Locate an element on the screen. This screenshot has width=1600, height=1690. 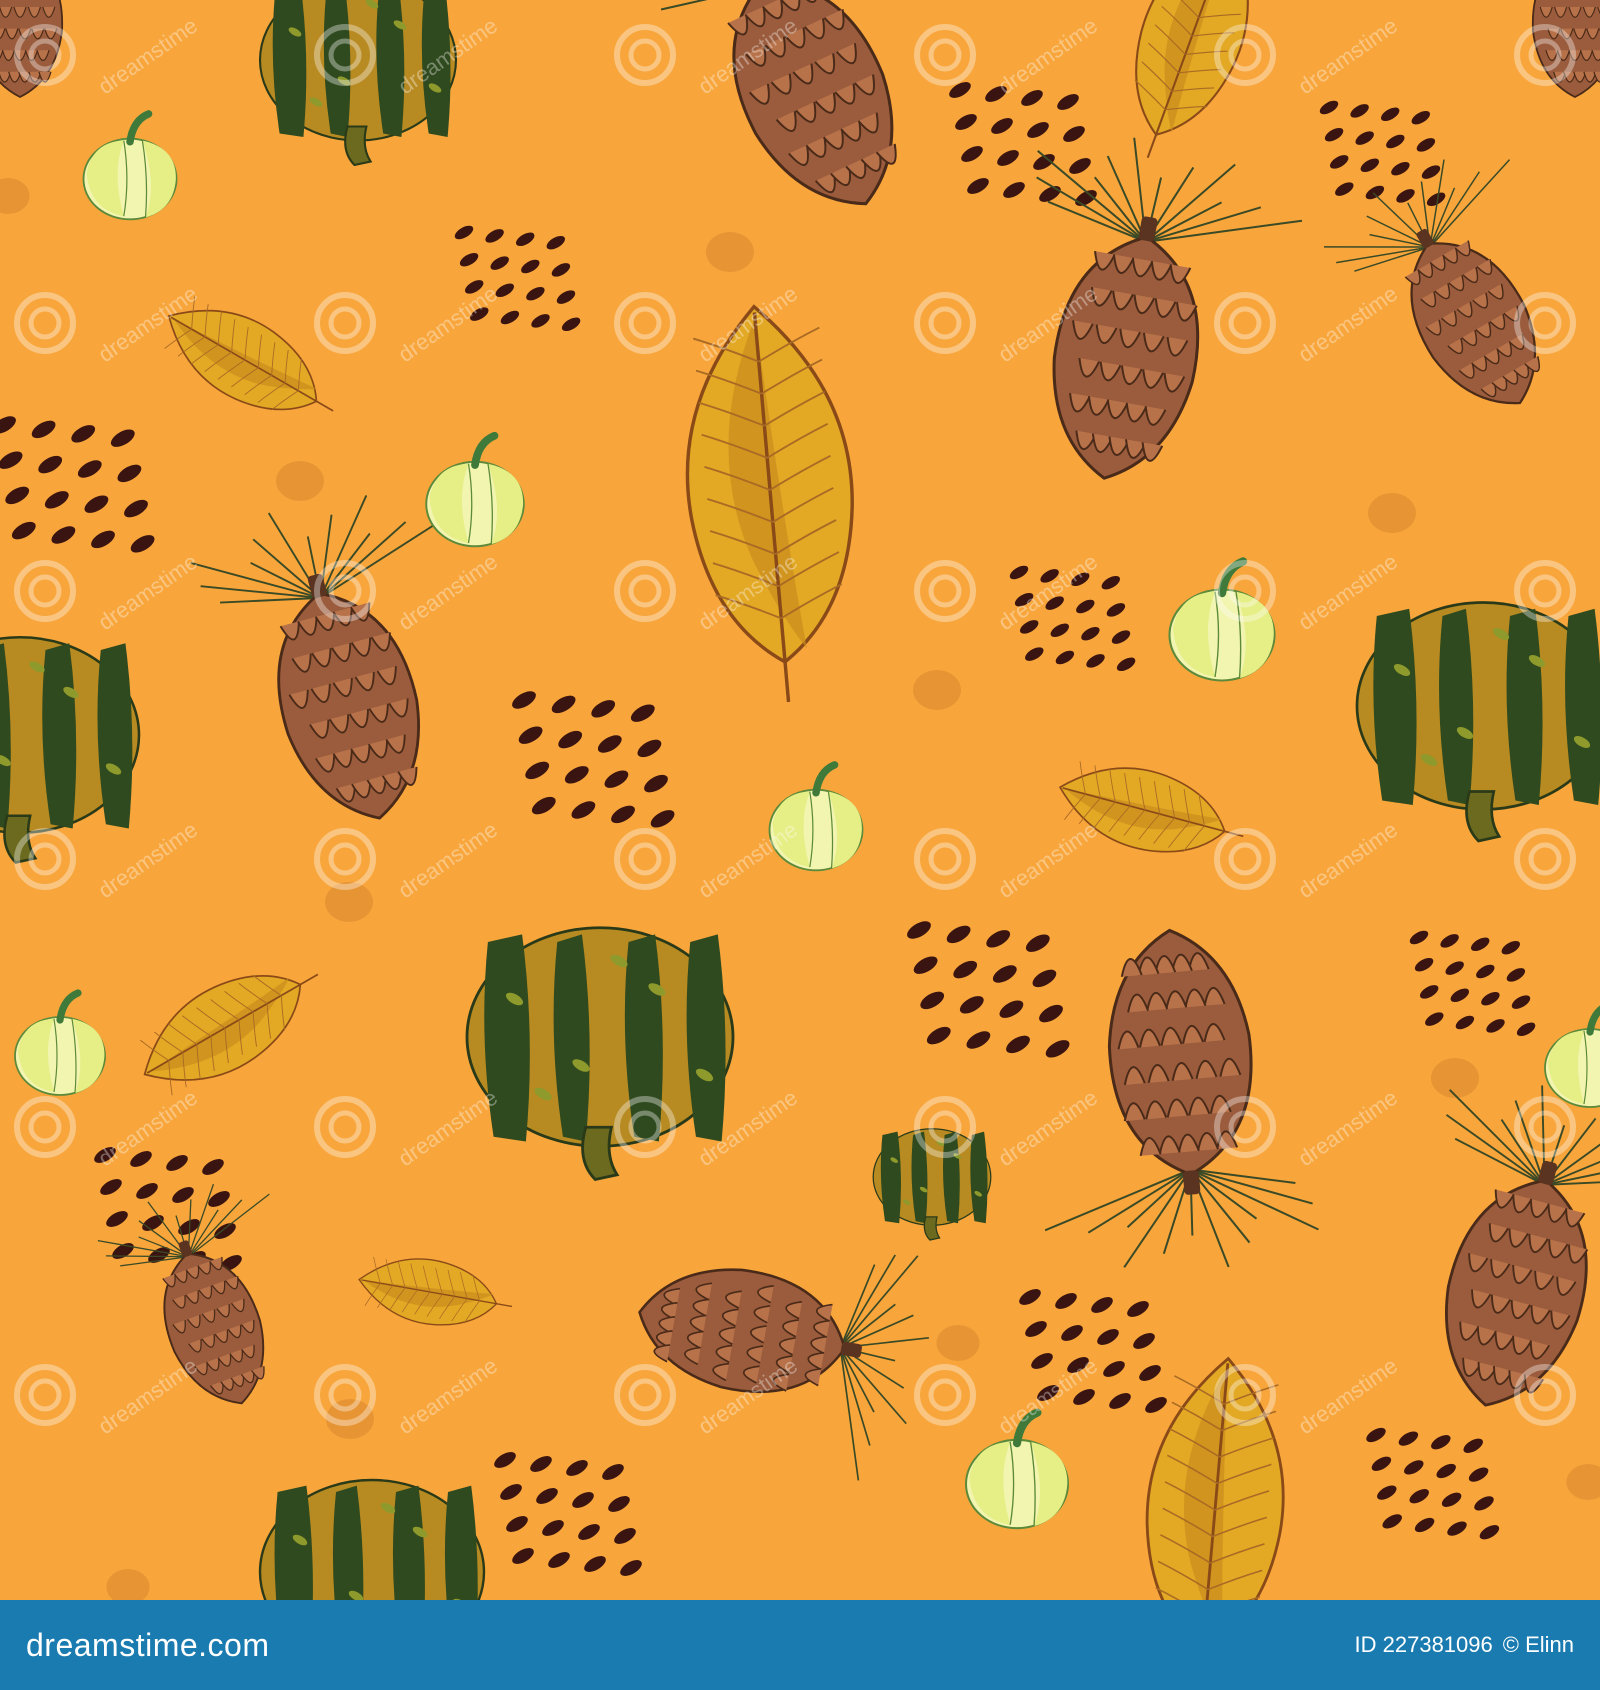
author-credit: © Elinn is located at coordinates (1538, 1644).